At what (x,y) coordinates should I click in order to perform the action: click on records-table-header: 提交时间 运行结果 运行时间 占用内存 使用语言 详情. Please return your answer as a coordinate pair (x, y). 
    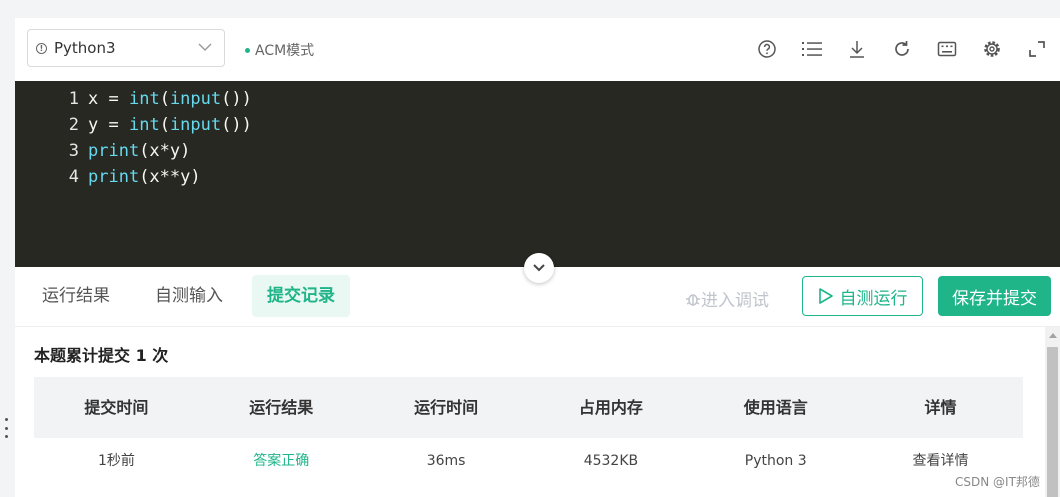
    Looking at the image, I should click on (528, 407).